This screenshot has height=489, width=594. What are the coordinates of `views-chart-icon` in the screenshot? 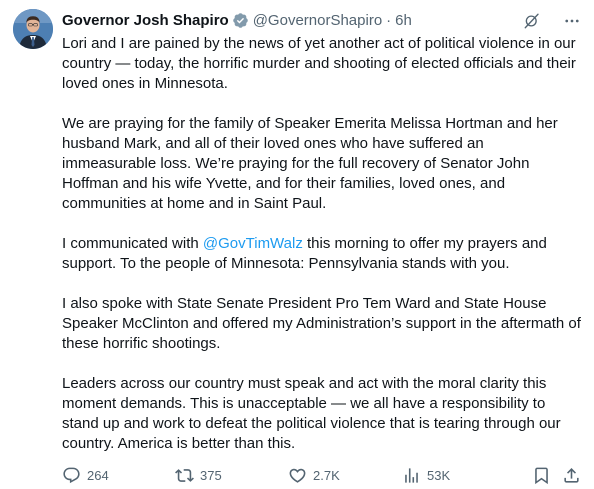 It's located at (411, 475).